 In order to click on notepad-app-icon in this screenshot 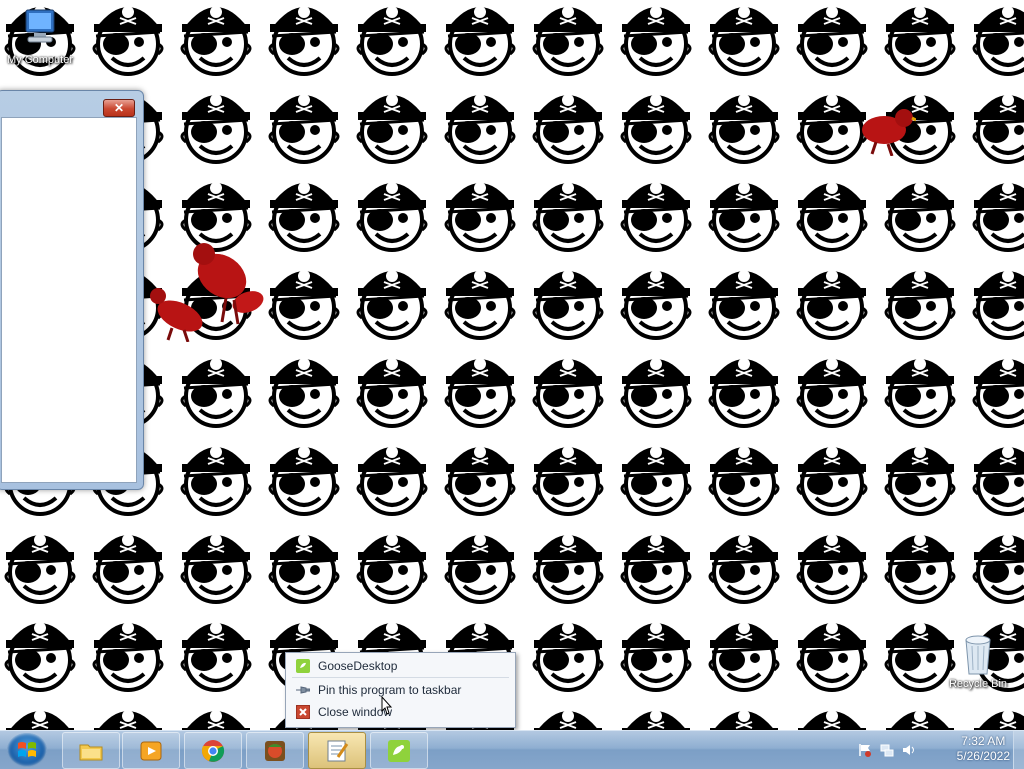, I will do `click(337, 751)`.